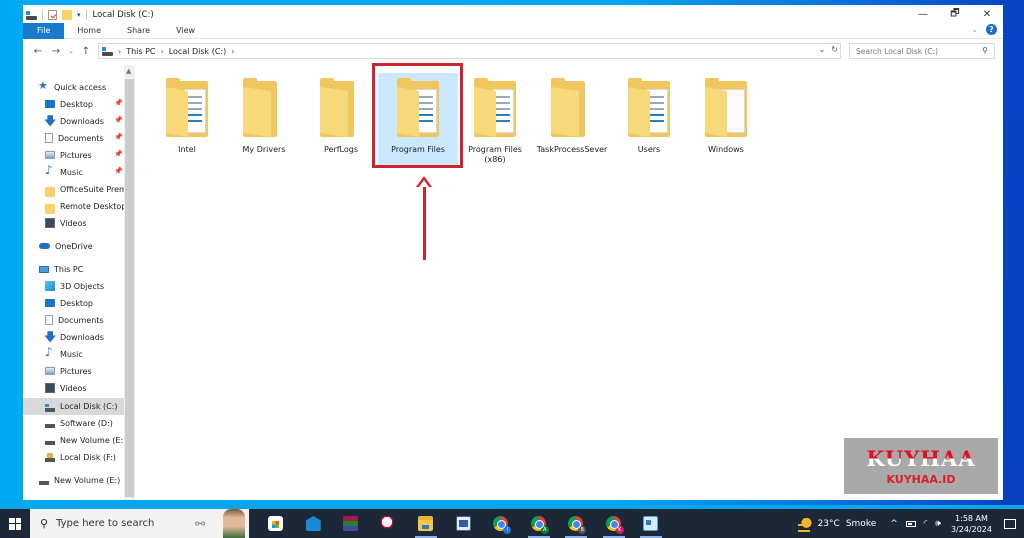 This screenshot has height=538, width=1024. What do you see at coordinates (50, 209) in the screenshot?
I see `folder-icon` at bounding box center [50, 209].